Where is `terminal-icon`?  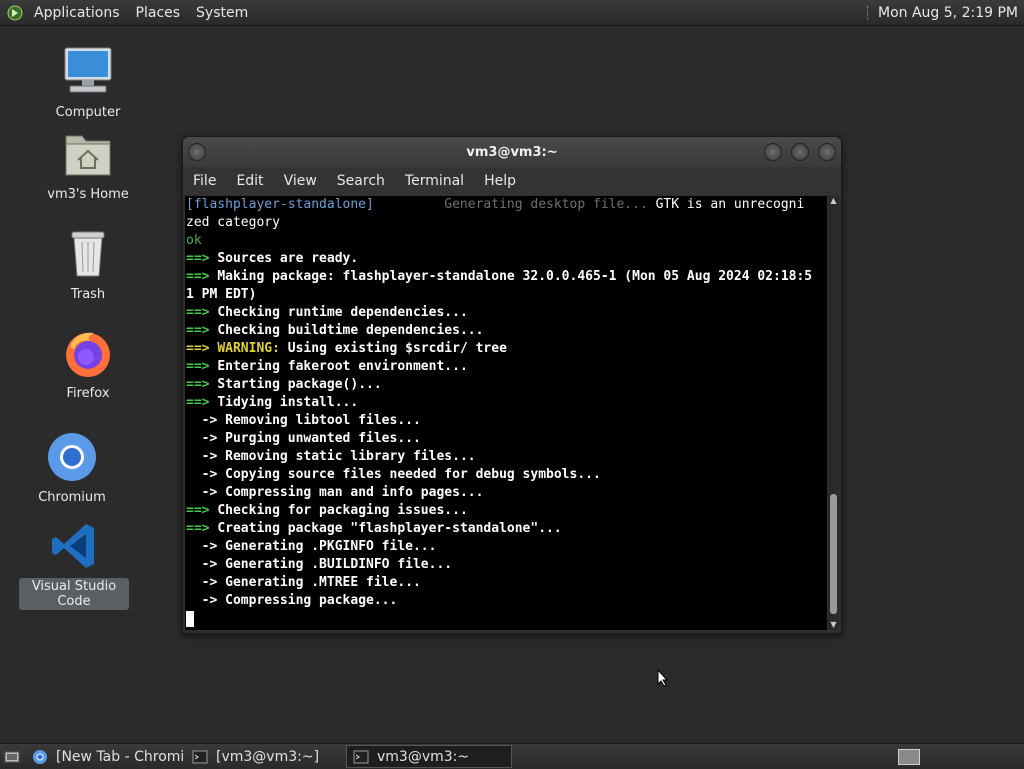 terminal-icon is located at coordinates (200, 757).